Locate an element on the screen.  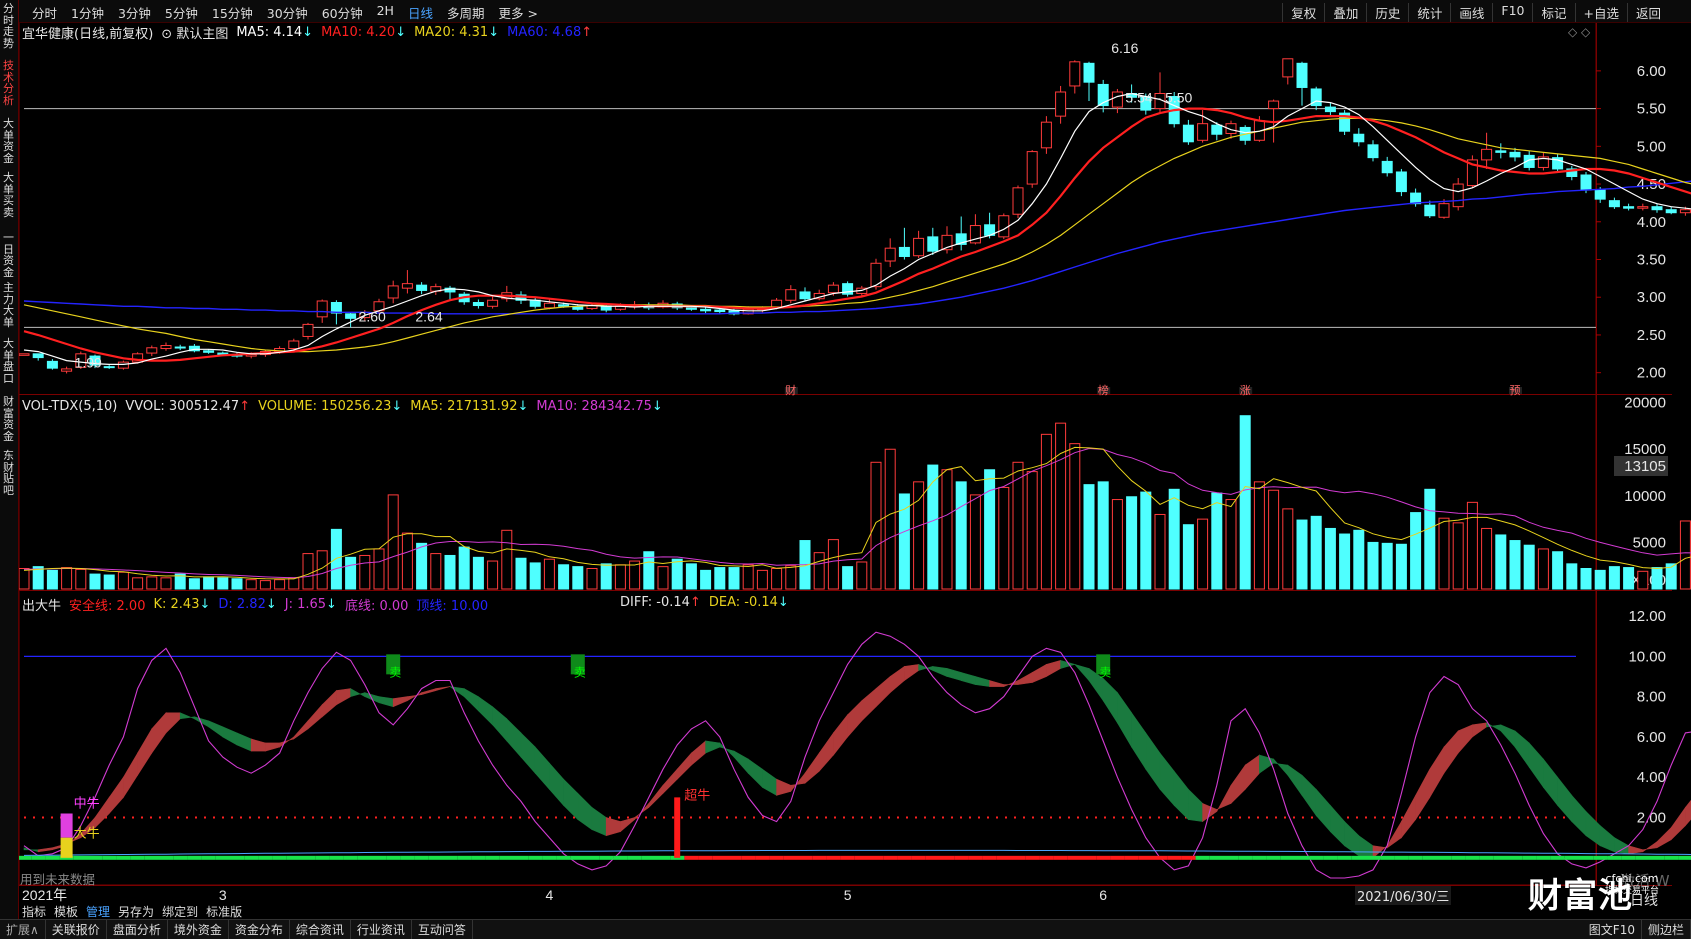
sidebar-item-5: 主力大单 is located at coordinates (8, 305).